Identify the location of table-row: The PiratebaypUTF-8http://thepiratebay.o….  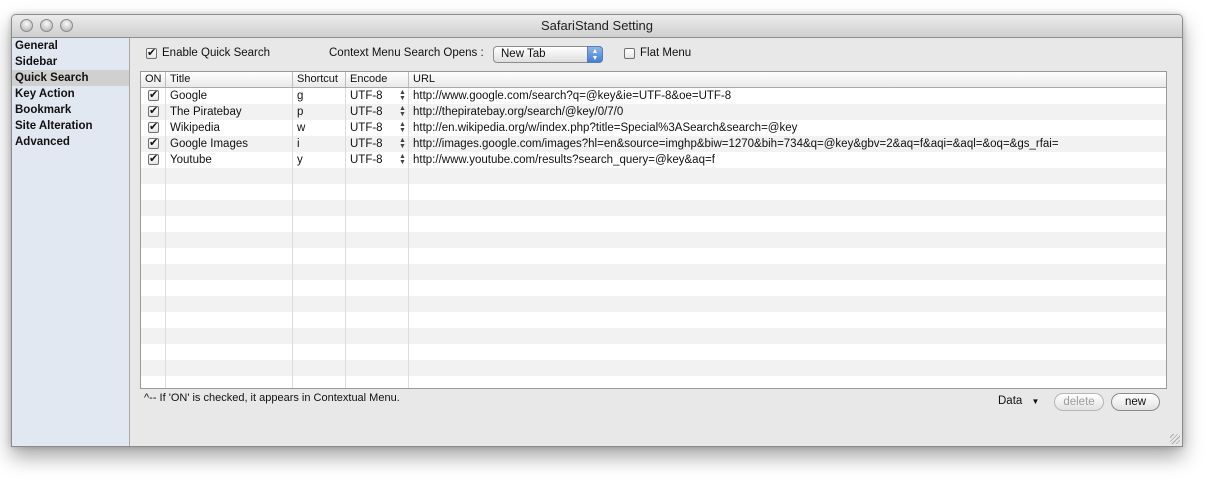
(653, 112).